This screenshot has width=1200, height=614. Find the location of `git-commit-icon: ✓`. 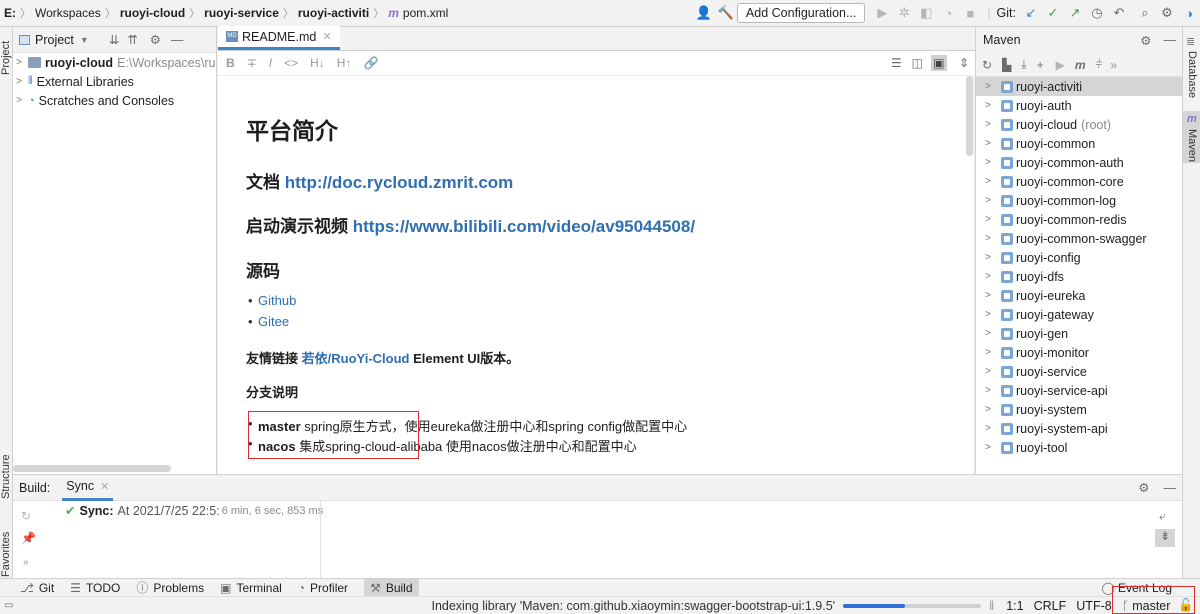

git-commit-icon: ✓ is located at coordinates (1053, 13).